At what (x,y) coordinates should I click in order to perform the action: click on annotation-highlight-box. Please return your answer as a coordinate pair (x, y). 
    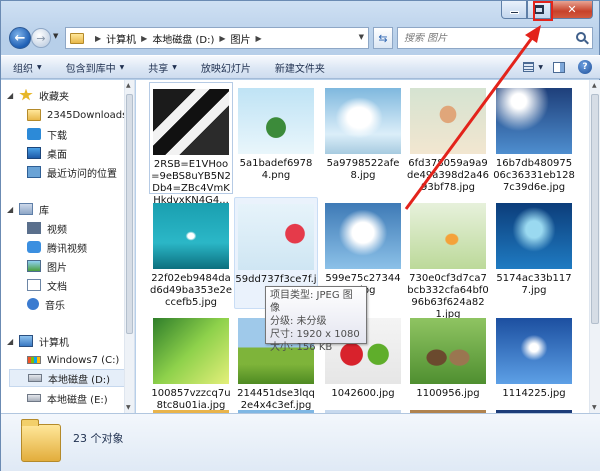
    Looking at the image, I should click on (543, 11).